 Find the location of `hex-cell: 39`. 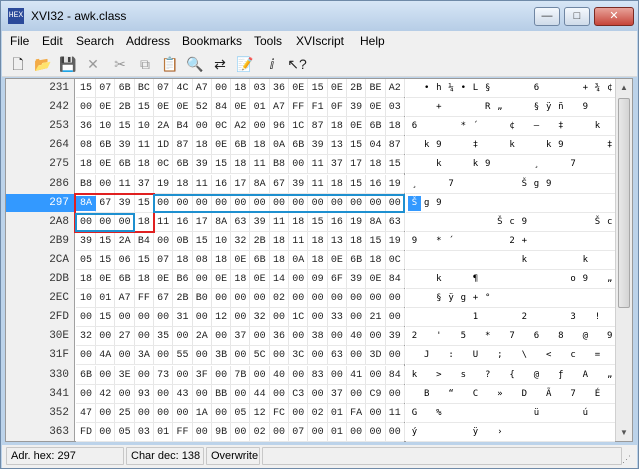

hex-cell: 39 is located at coordinates (356, 279).